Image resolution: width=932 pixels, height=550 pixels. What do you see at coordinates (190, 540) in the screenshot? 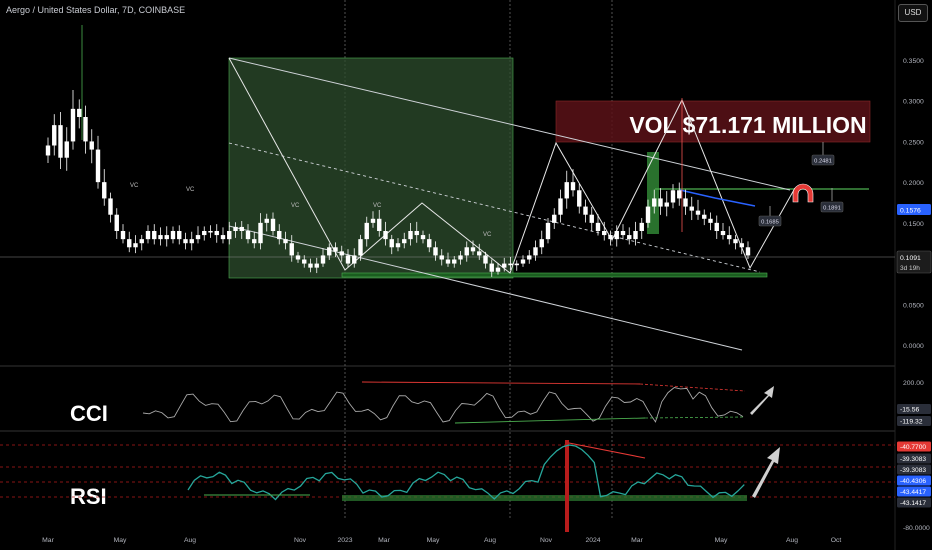
I see `time-axis-label: Aug` at bounding box center [190, 540].